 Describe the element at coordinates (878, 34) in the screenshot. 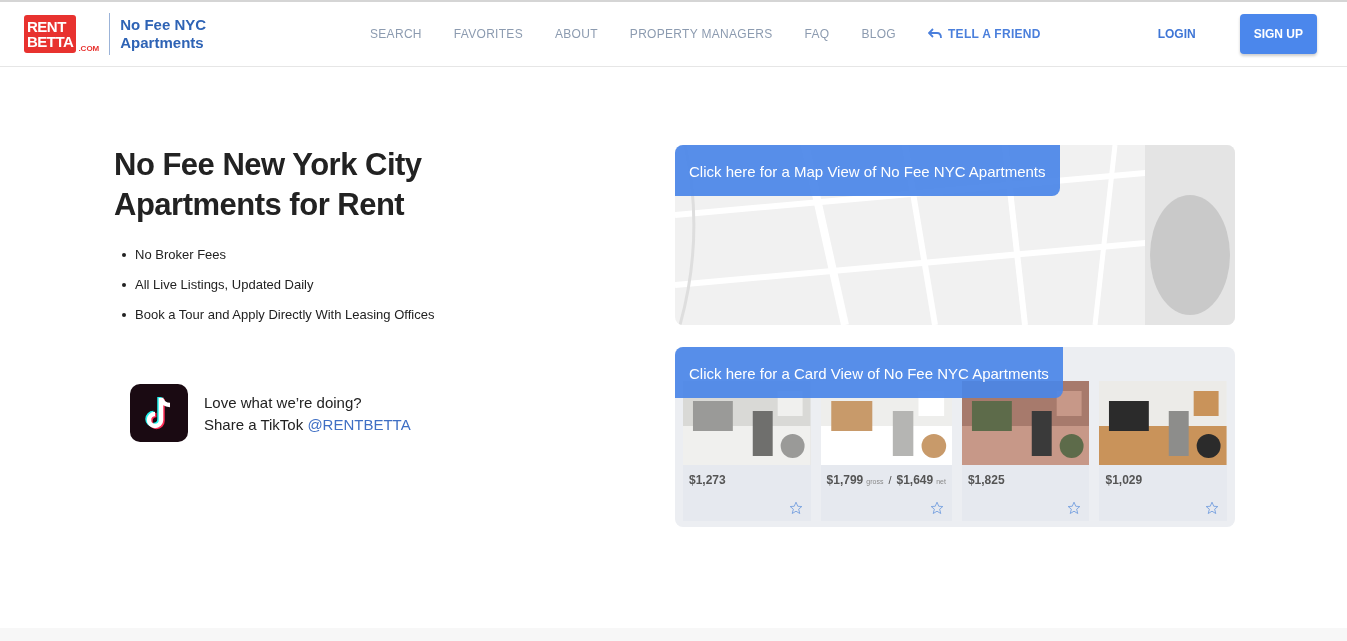

I see `nav-link: BLOG` at that location.